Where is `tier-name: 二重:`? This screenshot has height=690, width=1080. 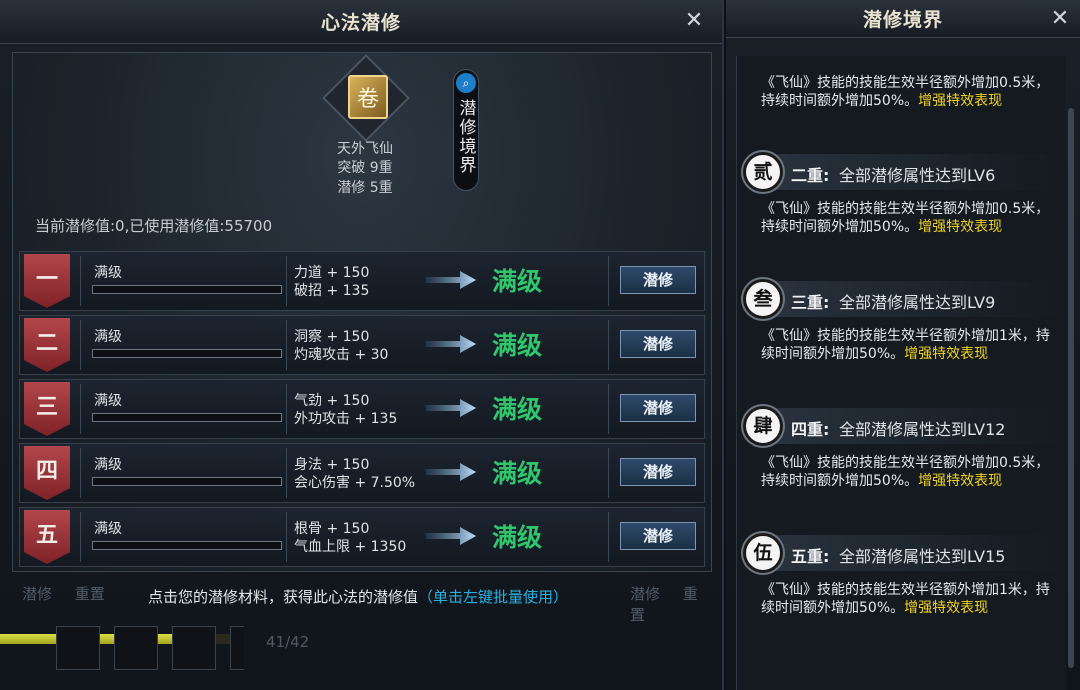
tier-name: 二重: is located at coordinates (810, 175).